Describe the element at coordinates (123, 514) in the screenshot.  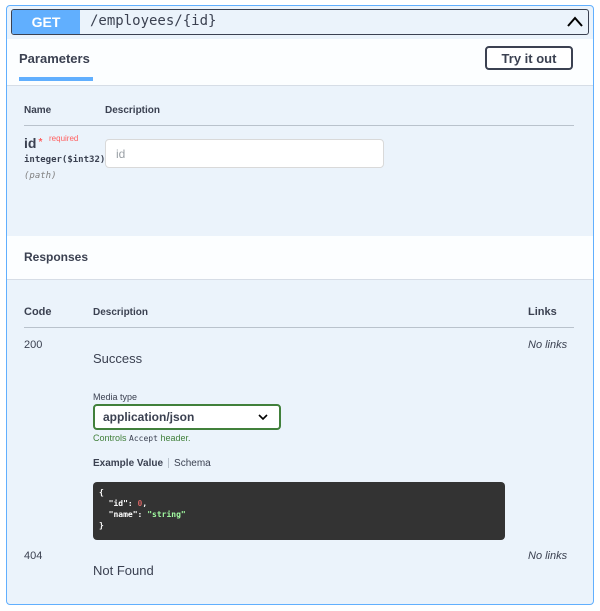
I see `json-key-name: "name"` at that location.